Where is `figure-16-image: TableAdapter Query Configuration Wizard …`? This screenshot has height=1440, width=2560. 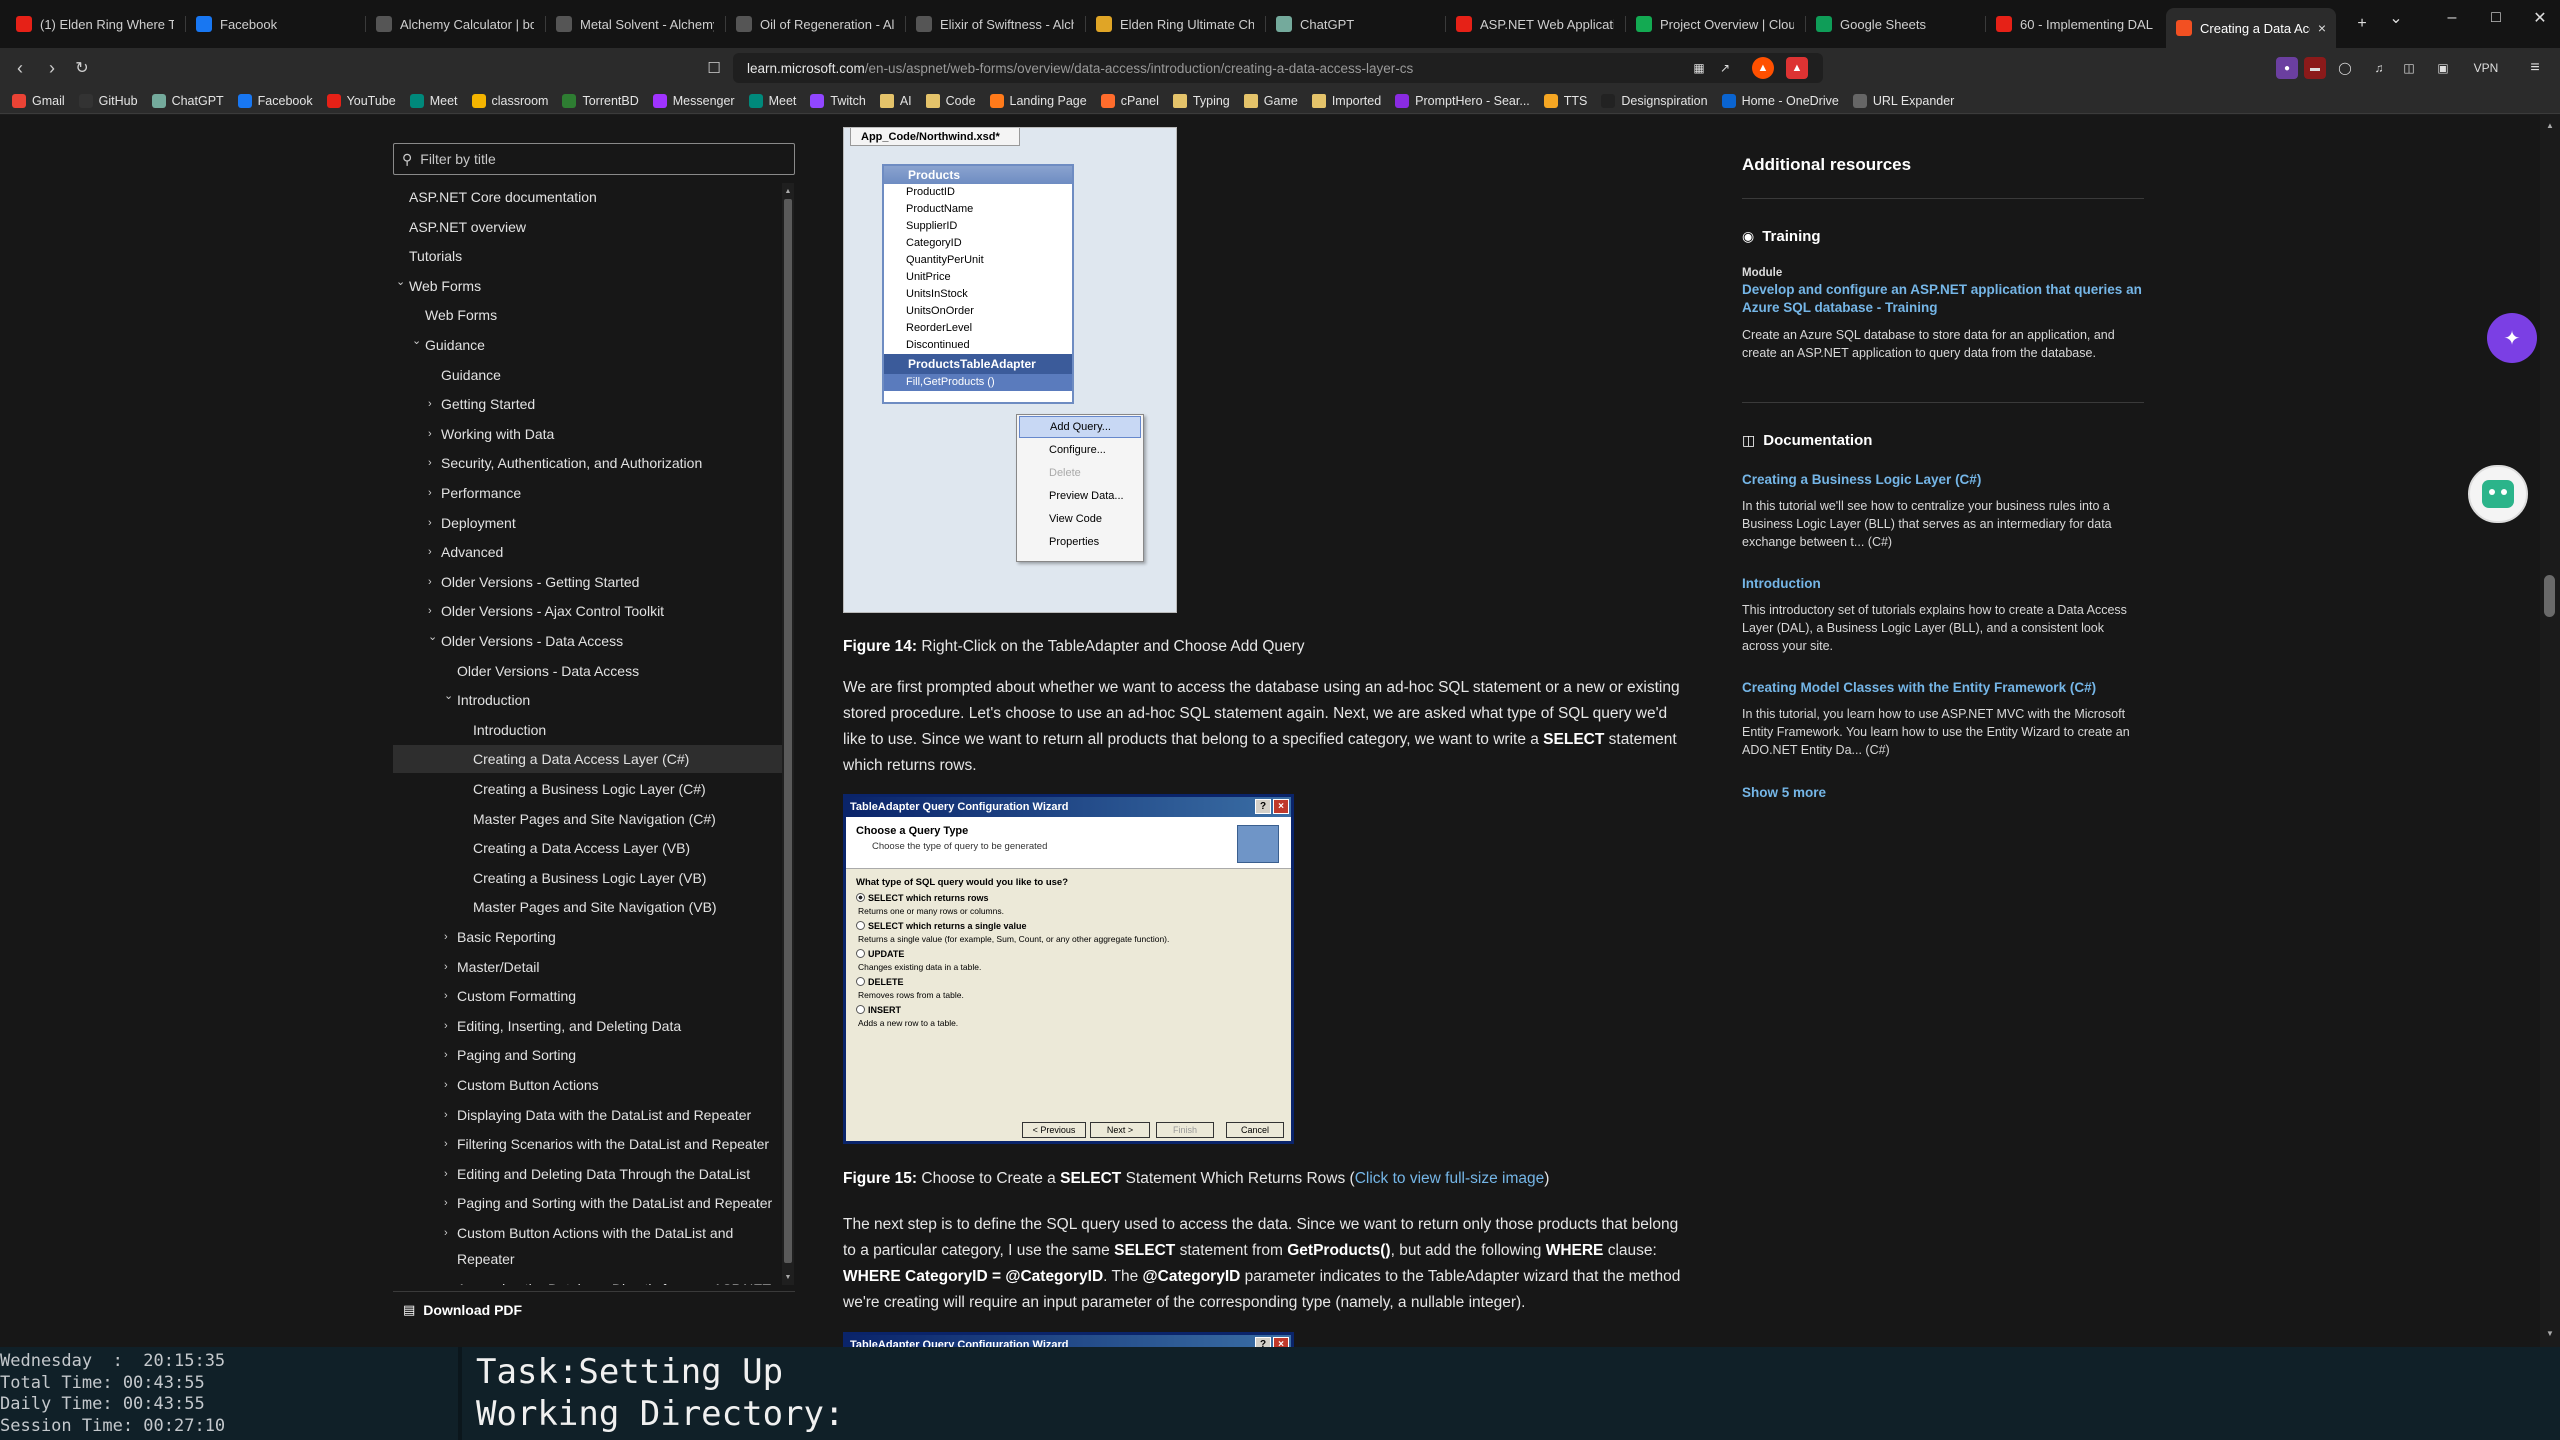 figure-16-image: TableAdapter Query Configuration Wizard … is located at coordinates (1068, 1339).